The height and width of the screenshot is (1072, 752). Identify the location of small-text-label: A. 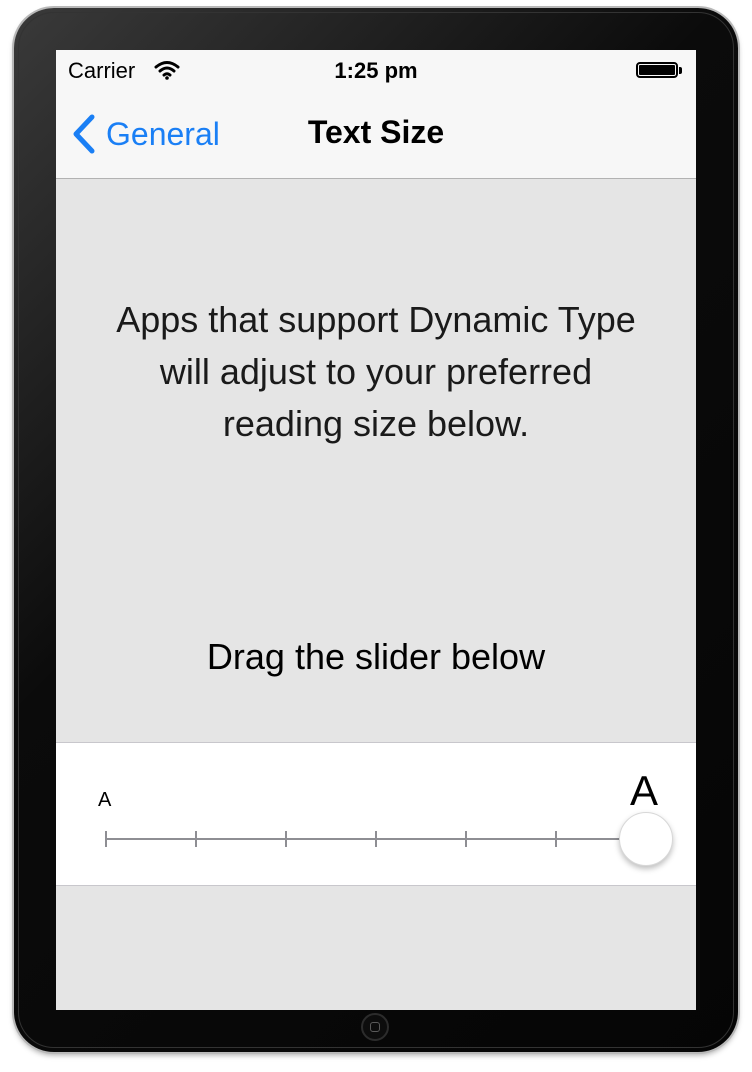
(105, 800).